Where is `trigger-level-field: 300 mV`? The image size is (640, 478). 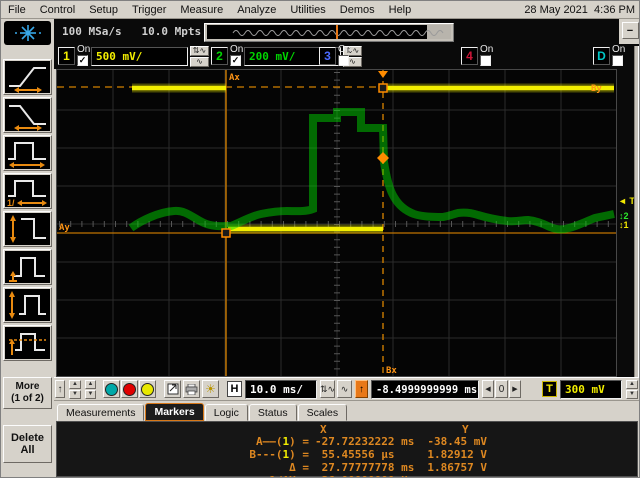
trigger-level-field: 300 mV is located at coordinates (591, 389).